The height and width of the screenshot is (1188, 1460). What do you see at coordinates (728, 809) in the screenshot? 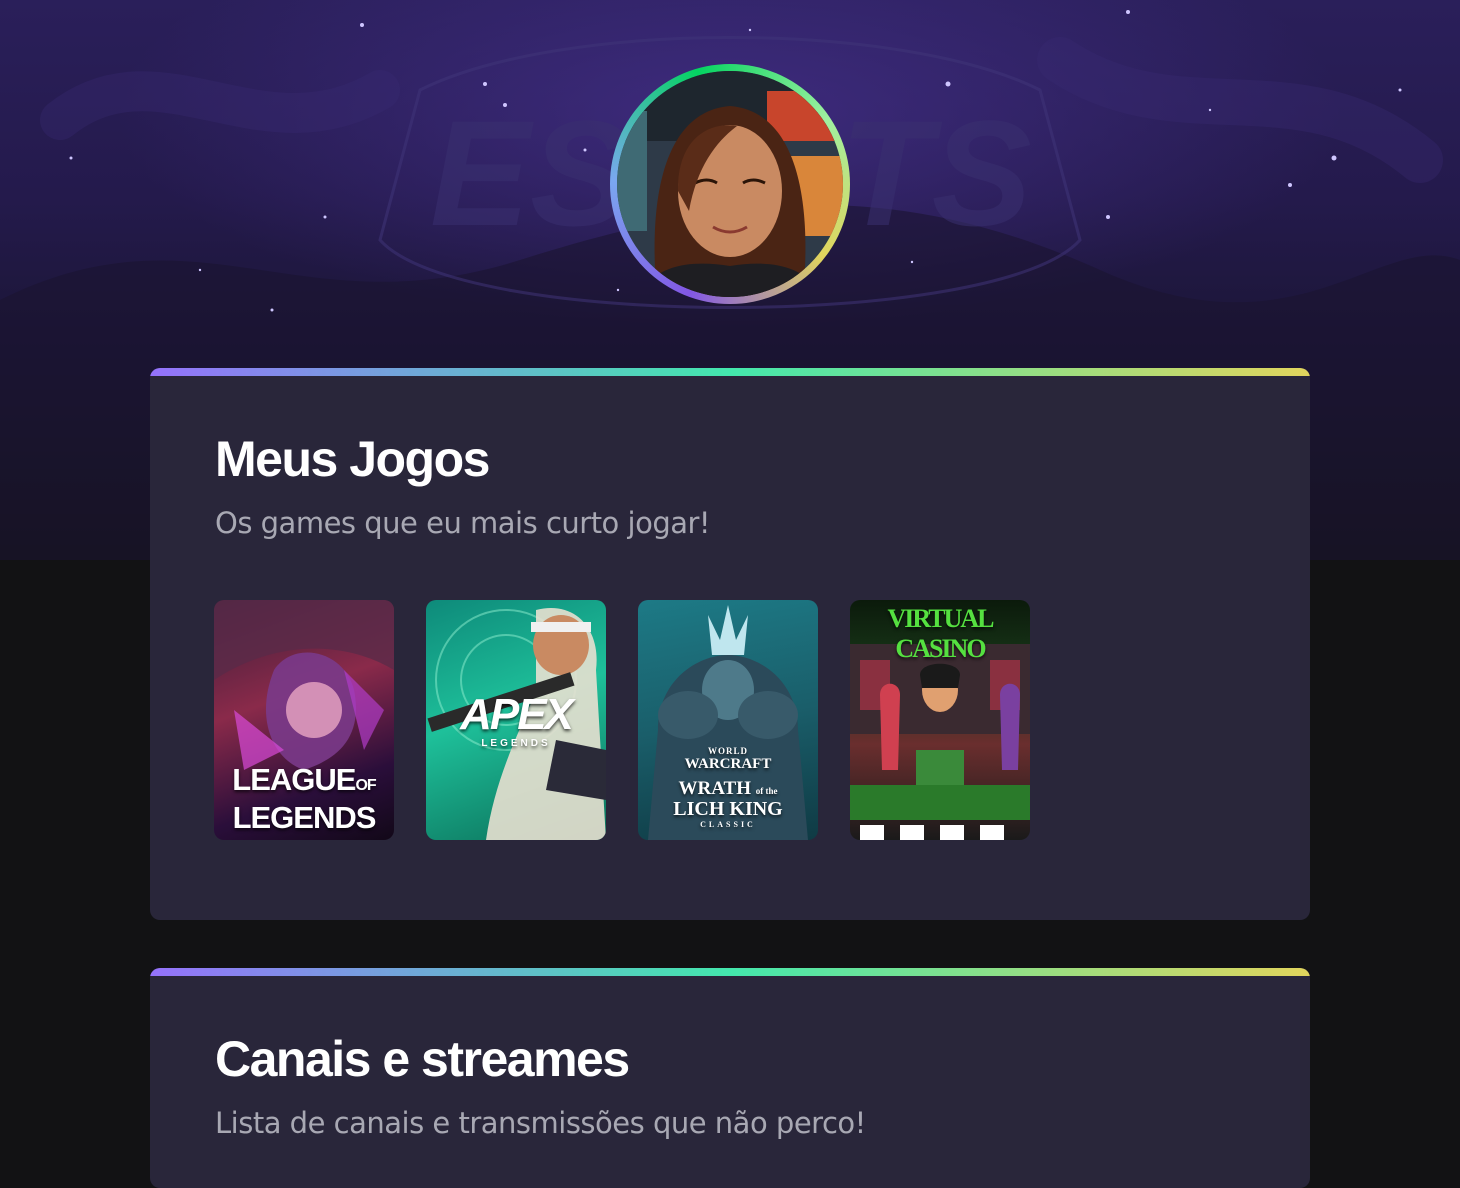
I see `game-title-lich-king: LICH KING` at bounding box center [728, 809].